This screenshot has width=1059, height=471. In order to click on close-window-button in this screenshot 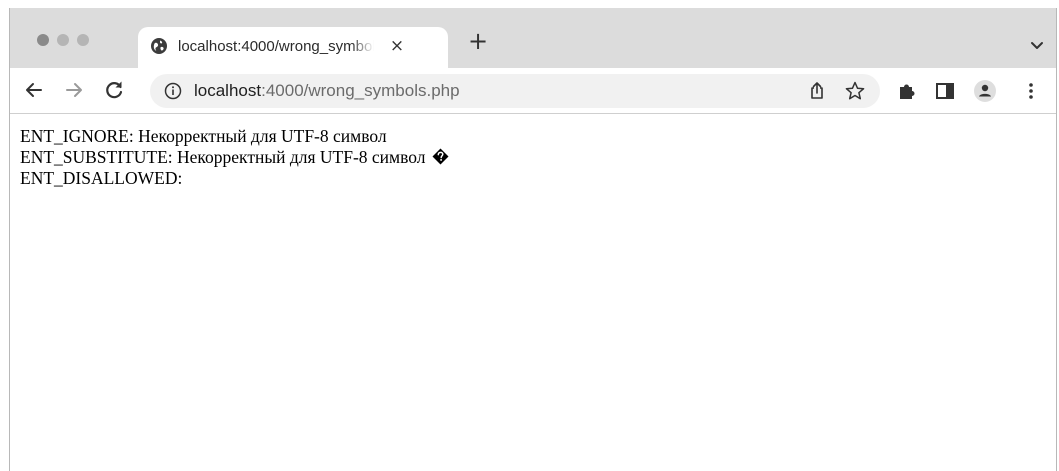, I will do `click(43, 40)`.